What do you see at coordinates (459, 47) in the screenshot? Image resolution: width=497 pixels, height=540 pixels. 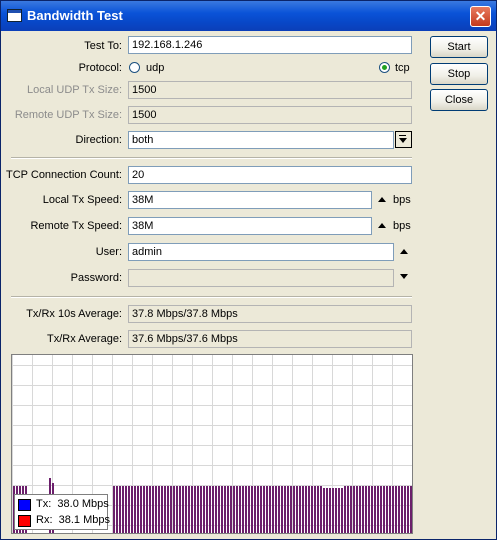 I see `start-button: Start` at bounding box center [459, 47].